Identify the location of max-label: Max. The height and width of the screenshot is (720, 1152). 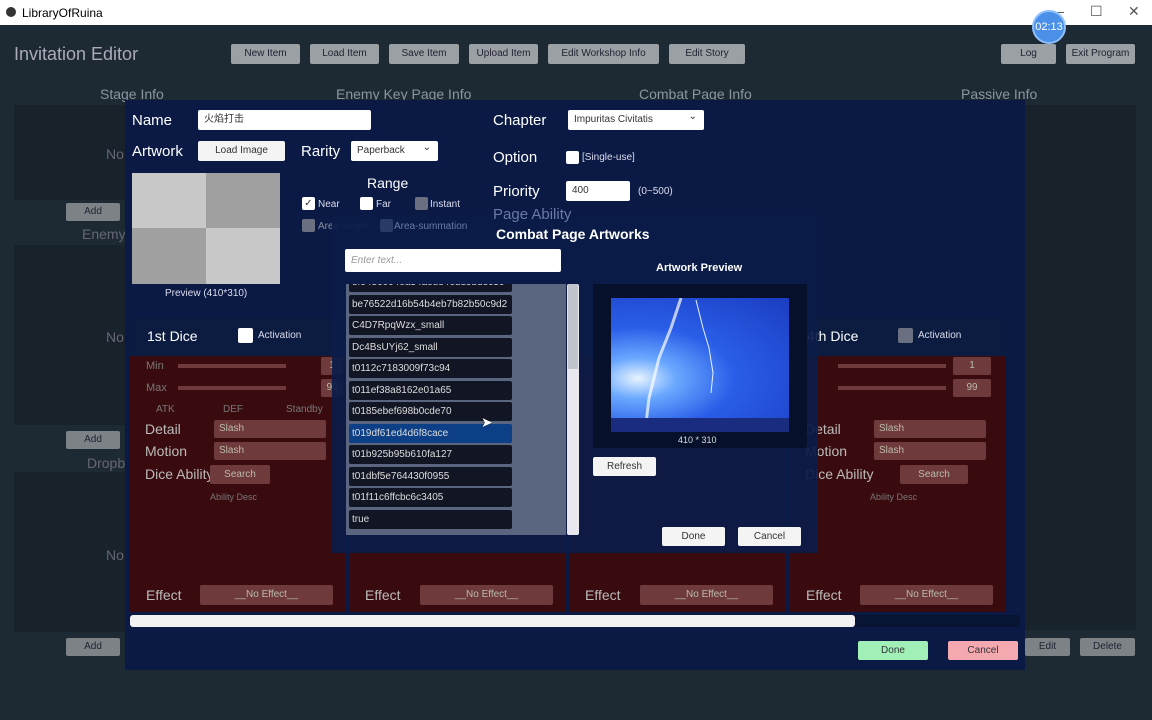
(156, 388).